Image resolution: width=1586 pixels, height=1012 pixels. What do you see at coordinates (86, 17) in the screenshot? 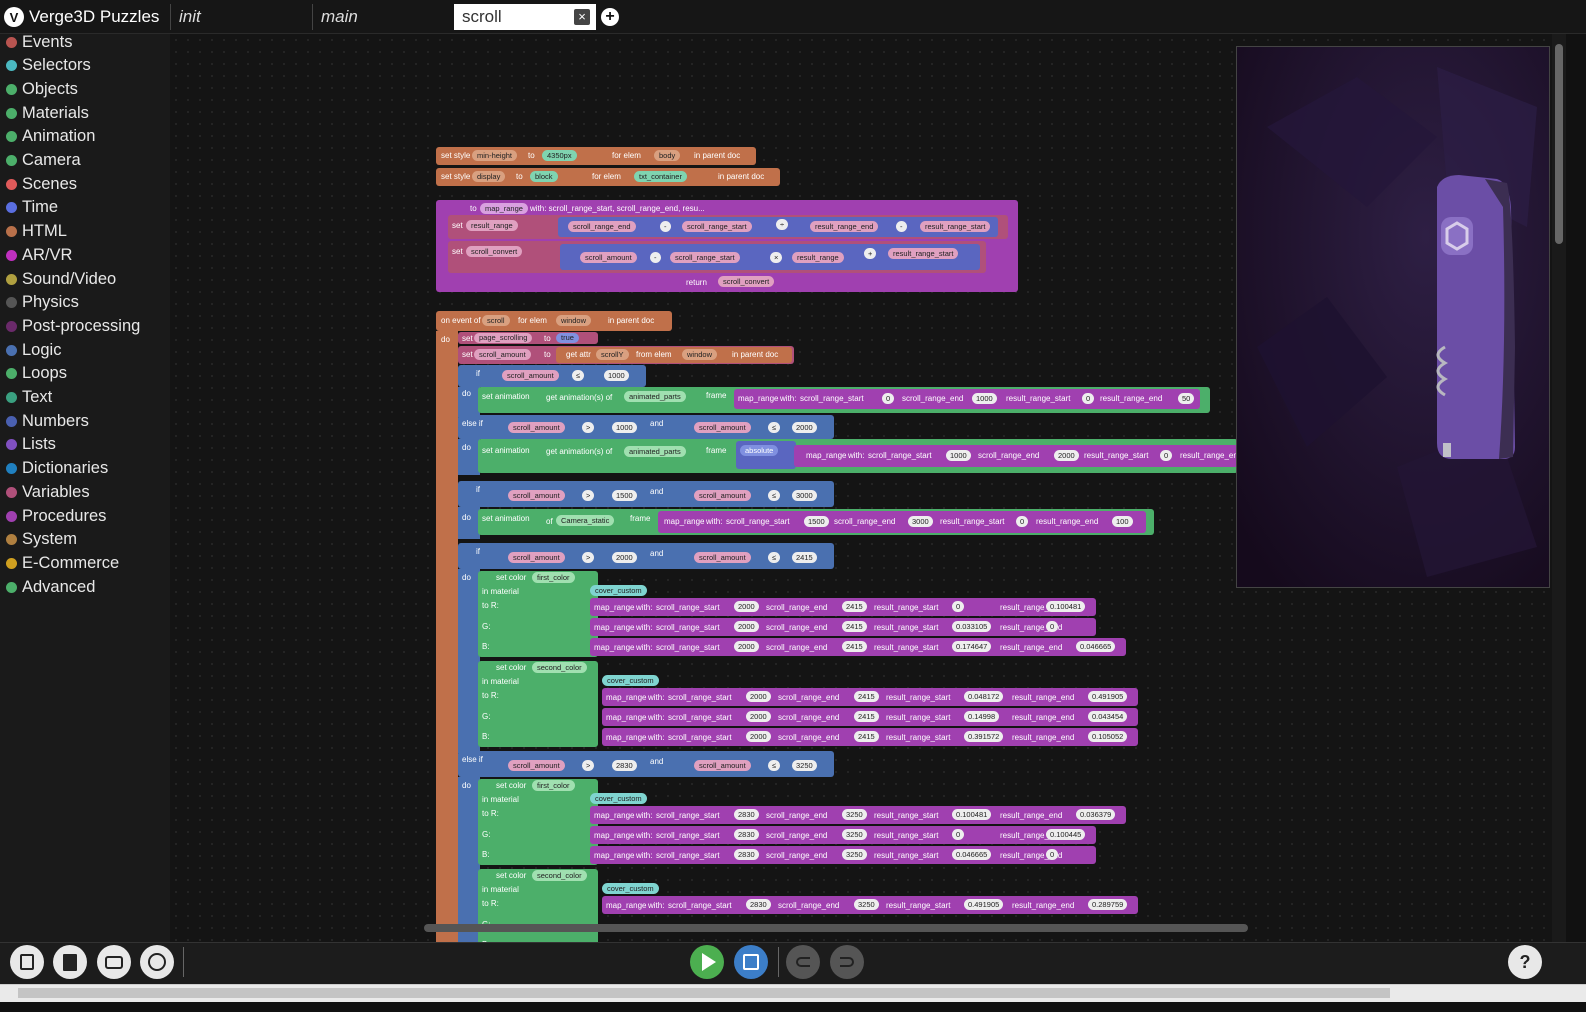
I see `app-logo: V Verge3D Puzzles` at bounding box center [86, 17].